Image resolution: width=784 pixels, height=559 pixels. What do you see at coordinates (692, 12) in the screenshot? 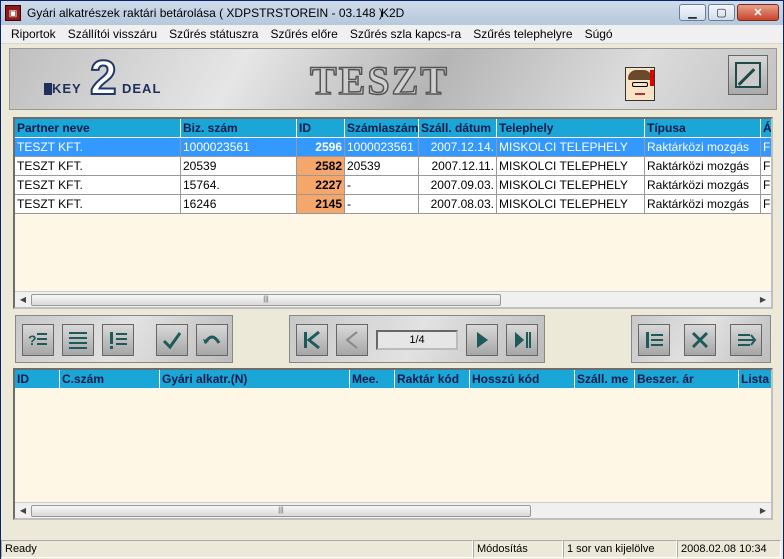
I see `minimize-button: ▁` at bounding box center [692, 12].